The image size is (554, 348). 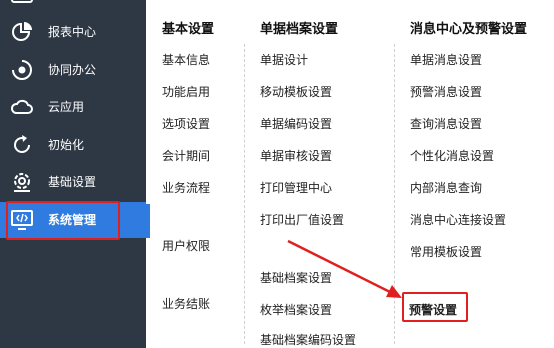 I want to click on red-arrow-annotation, so click(x=344, y=268).